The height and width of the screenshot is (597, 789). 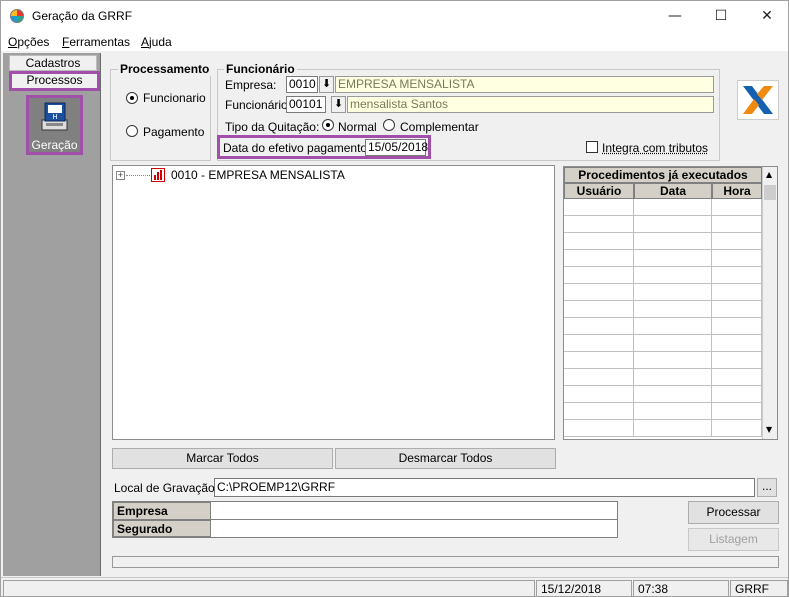 I want to click on minimize-button: —, so click(x=675, y=16).